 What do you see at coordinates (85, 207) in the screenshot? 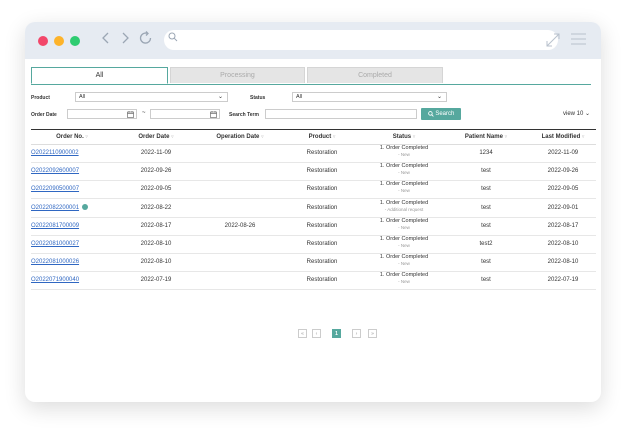
I see `additional-request-badge-icon` at bounding box center [85, 207].